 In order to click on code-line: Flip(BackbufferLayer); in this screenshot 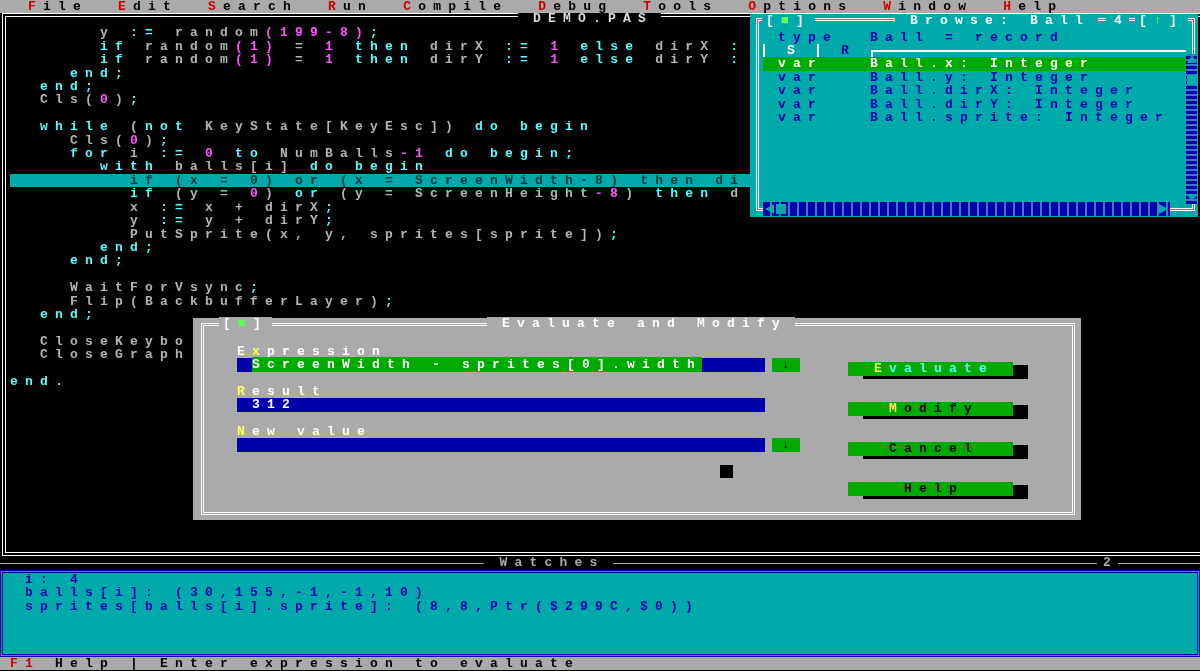, I will do `click(235, 301)`.